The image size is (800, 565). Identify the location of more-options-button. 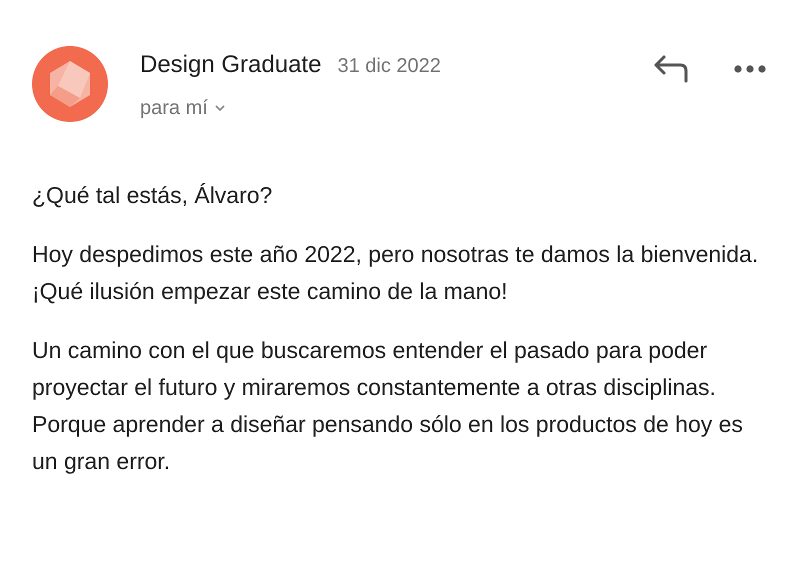
(750, 69).